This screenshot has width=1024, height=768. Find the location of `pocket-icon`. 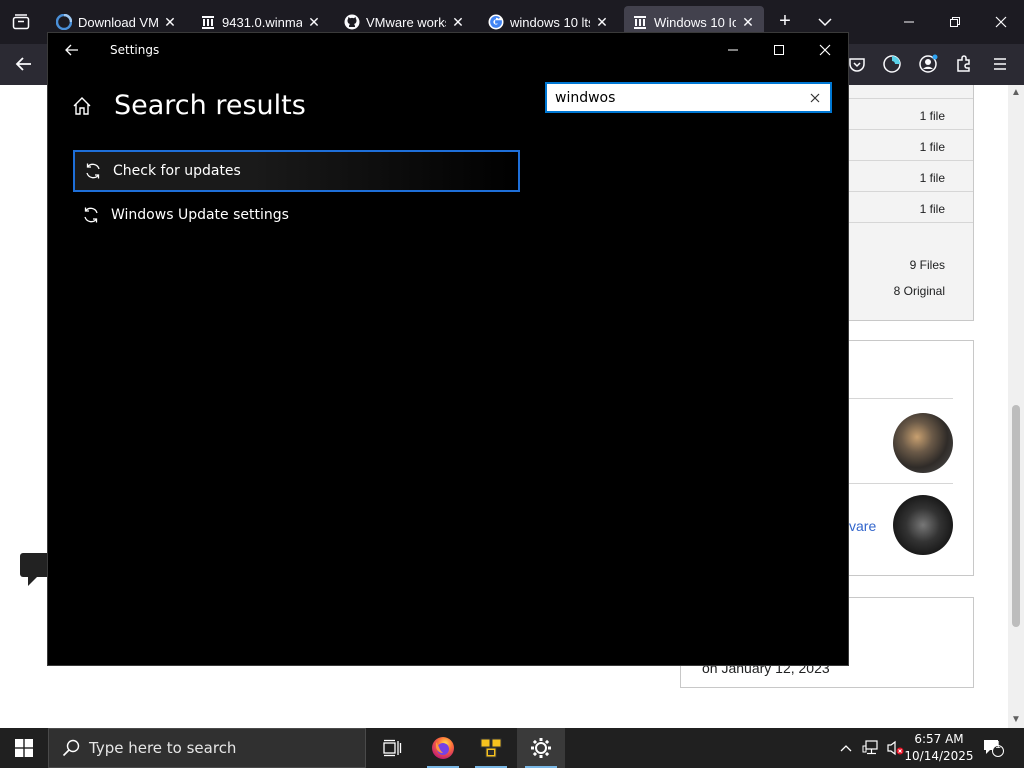

pocket-icon is located at coordinates (857, 65).